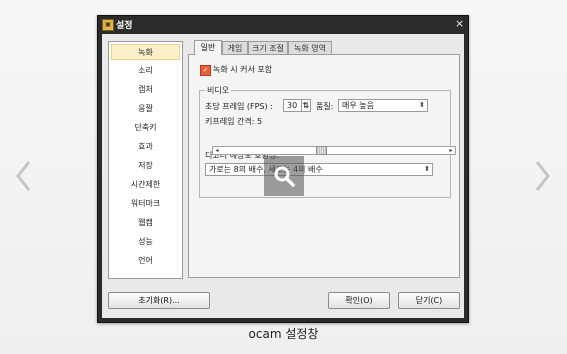  What do you see at coordinates (451, 150) in the screenshot?
I see `slider-right-arrow-icon: ▸` at bounding box center [451, 150].